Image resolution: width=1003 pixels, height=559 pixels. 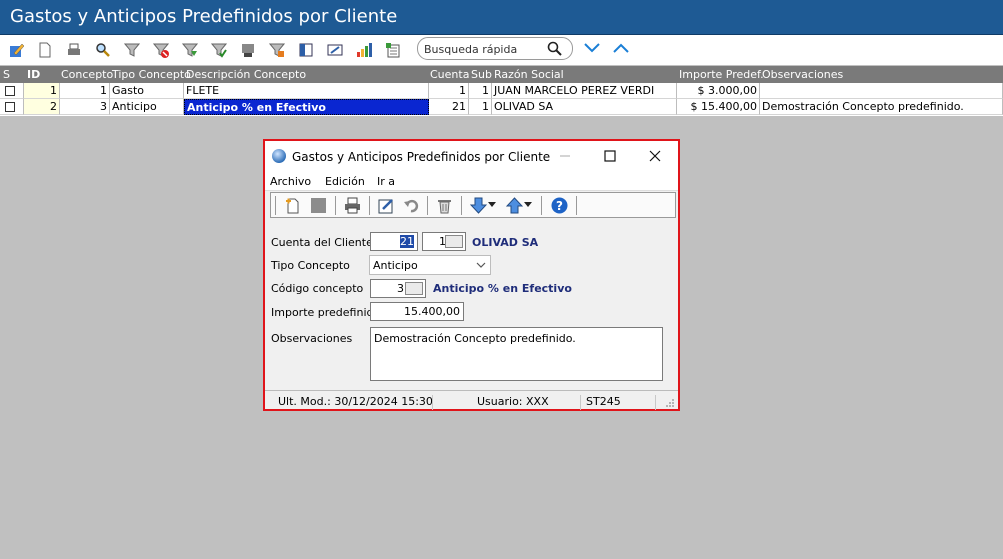 What do you see at coordinates (481, 74) in the screenshot?
I see `header-sub: Sub` at bounding box center [481, 74].